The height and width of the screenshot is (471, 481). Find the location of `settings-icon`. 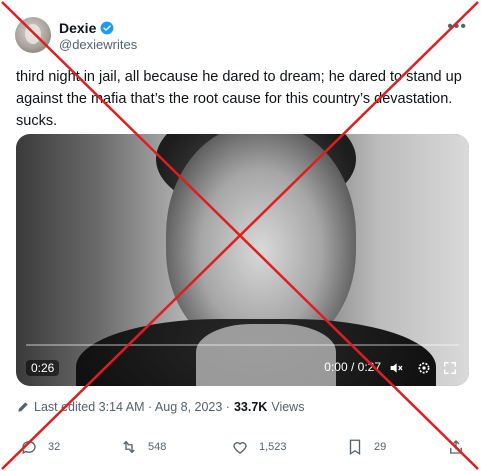

settings-icon is located at coordinates (424, 368).